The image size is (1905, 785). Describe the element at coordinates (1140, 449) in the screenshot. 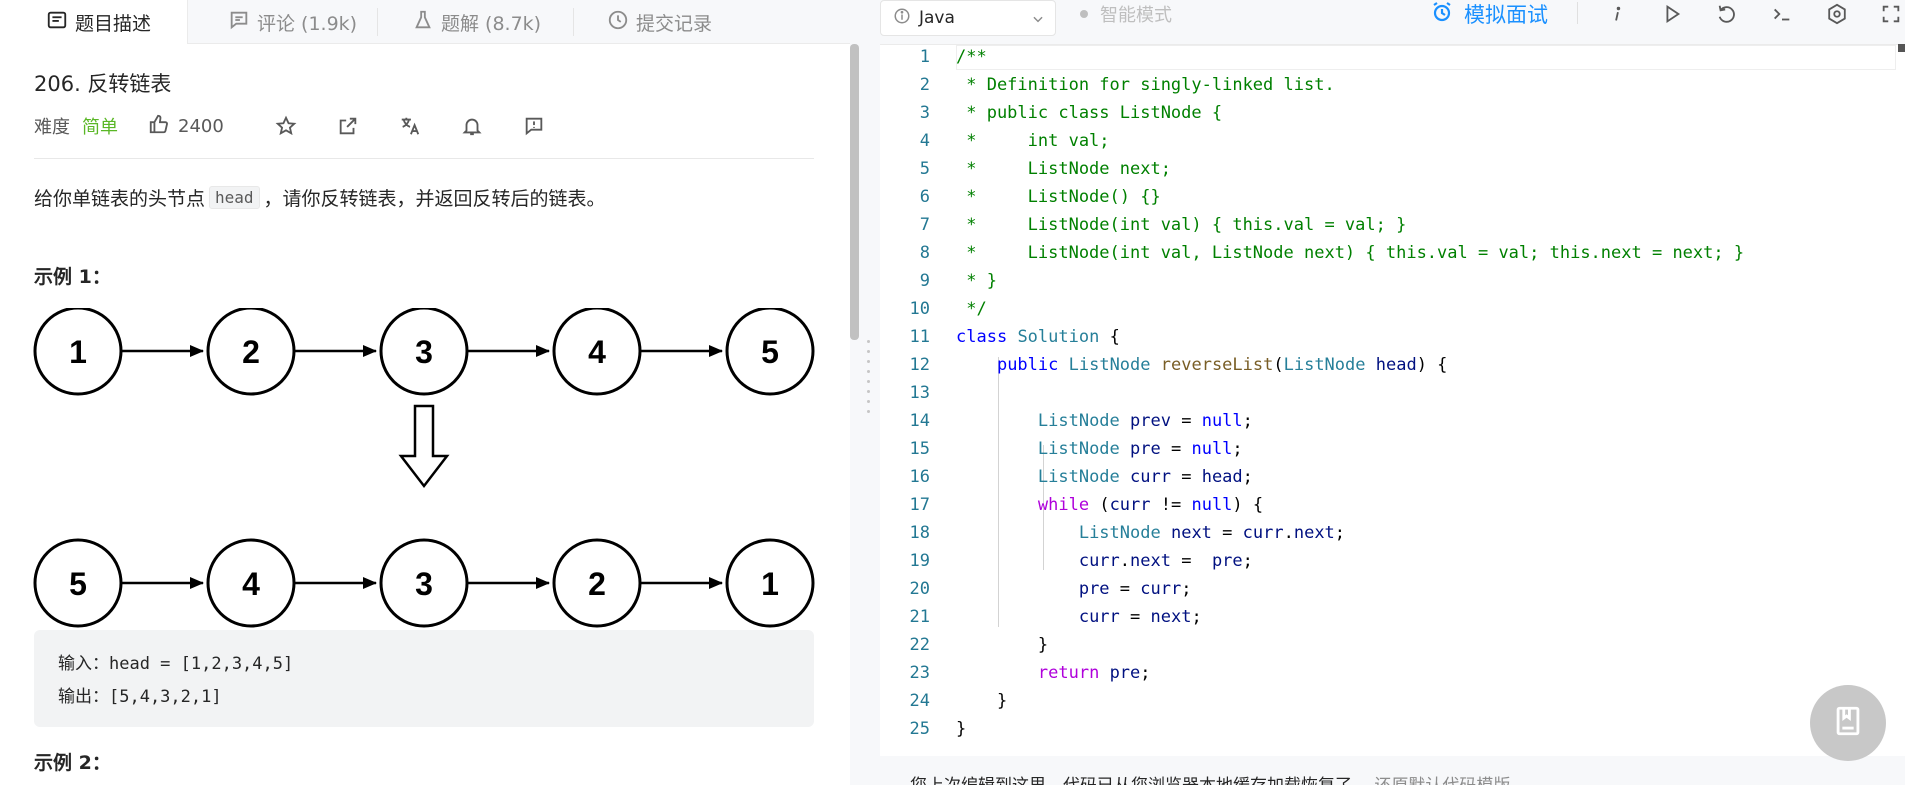

I see `code-line: ListNode pre = null;` at that location.